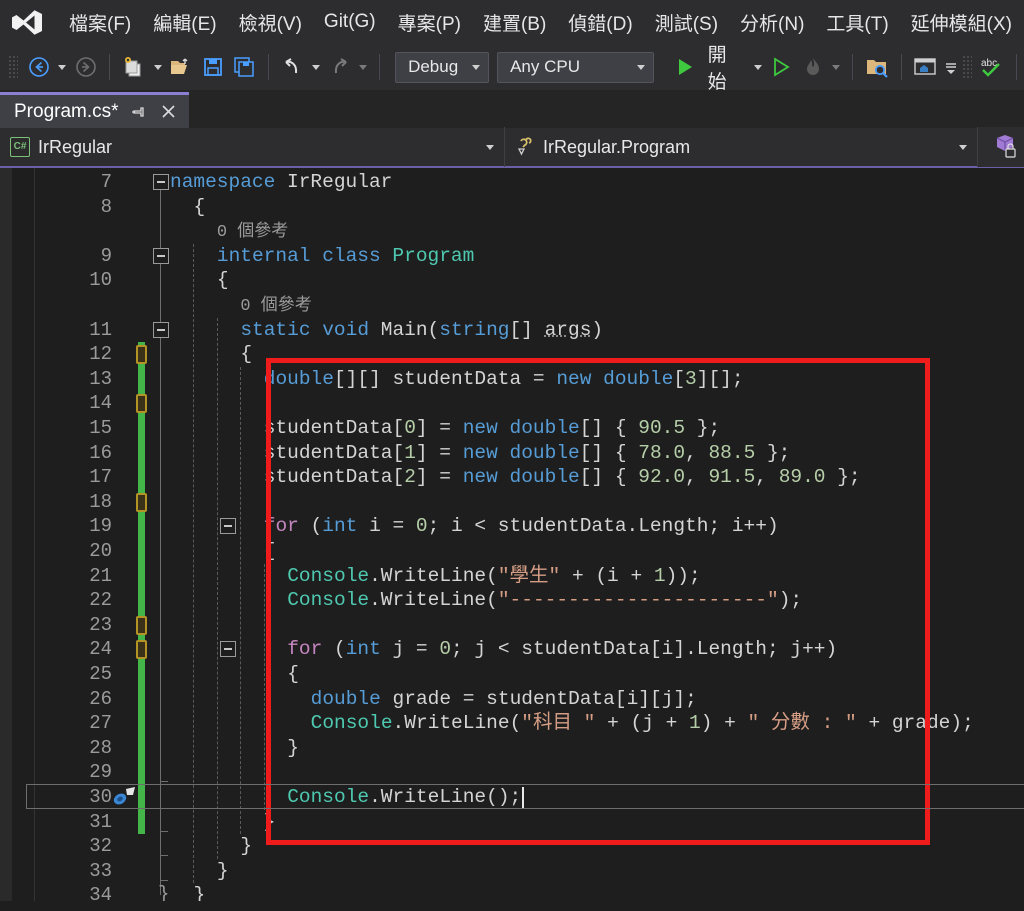 The width and height of the screenshot is (1024, 911). Describe the element at coordinates (512, 109) in the screenshot. I see `document-tab-strip: Program.cs*` at that location.